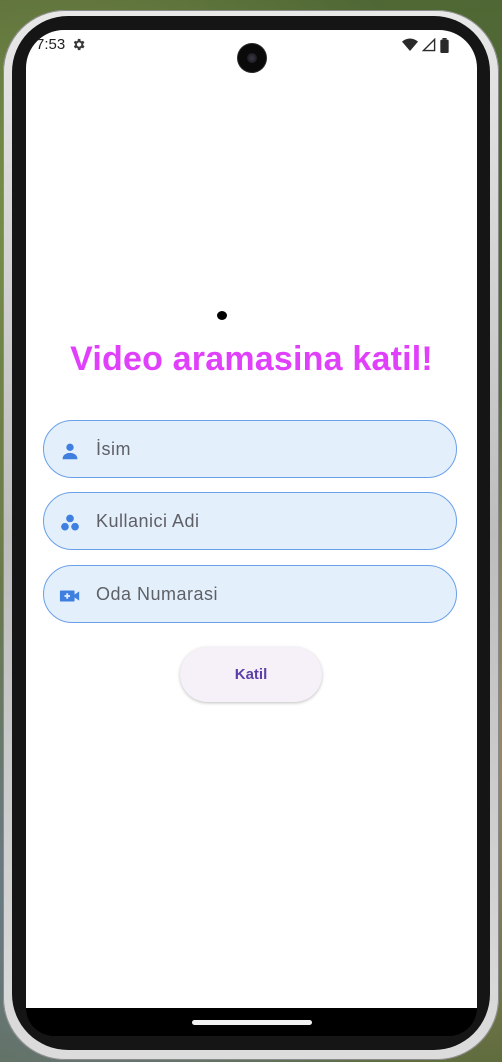 The width and height of the screenshot is (502, 1062). I want to click on room-number-input, so click(266, 594).